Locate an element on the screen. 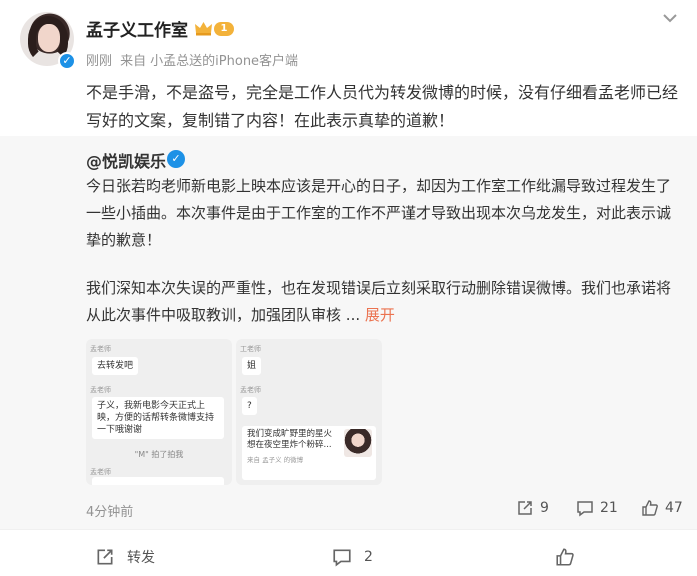 The image size is (697, 576). comment-button: 2 is located at coordinates (352, 557).